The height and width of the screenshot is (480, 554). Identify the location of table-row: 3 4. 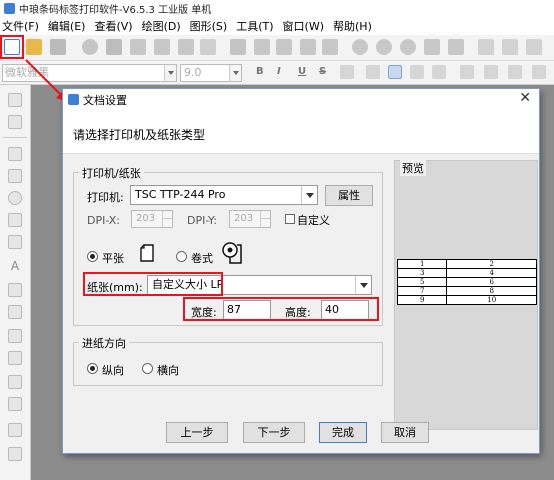
(466, 273).